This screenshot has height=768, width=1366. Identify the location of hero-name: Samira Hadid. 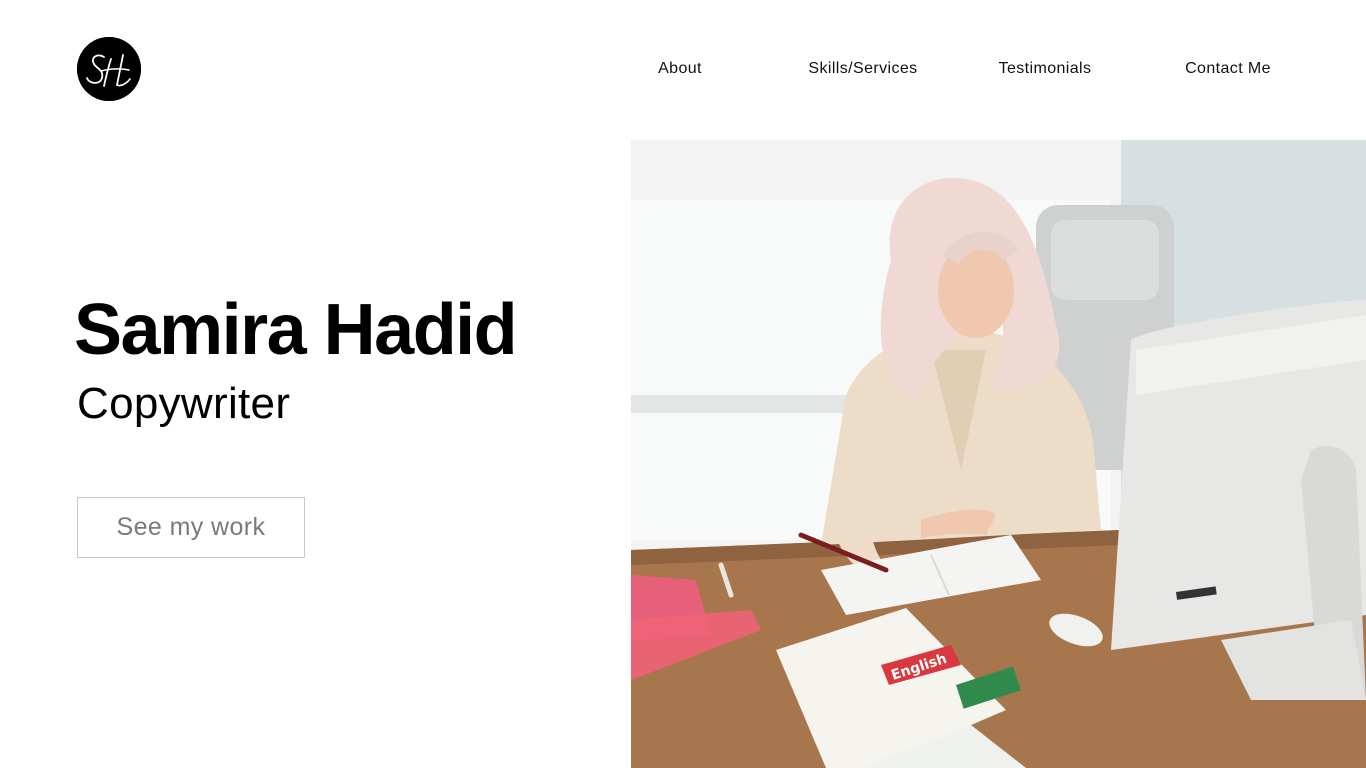
(296, 330).